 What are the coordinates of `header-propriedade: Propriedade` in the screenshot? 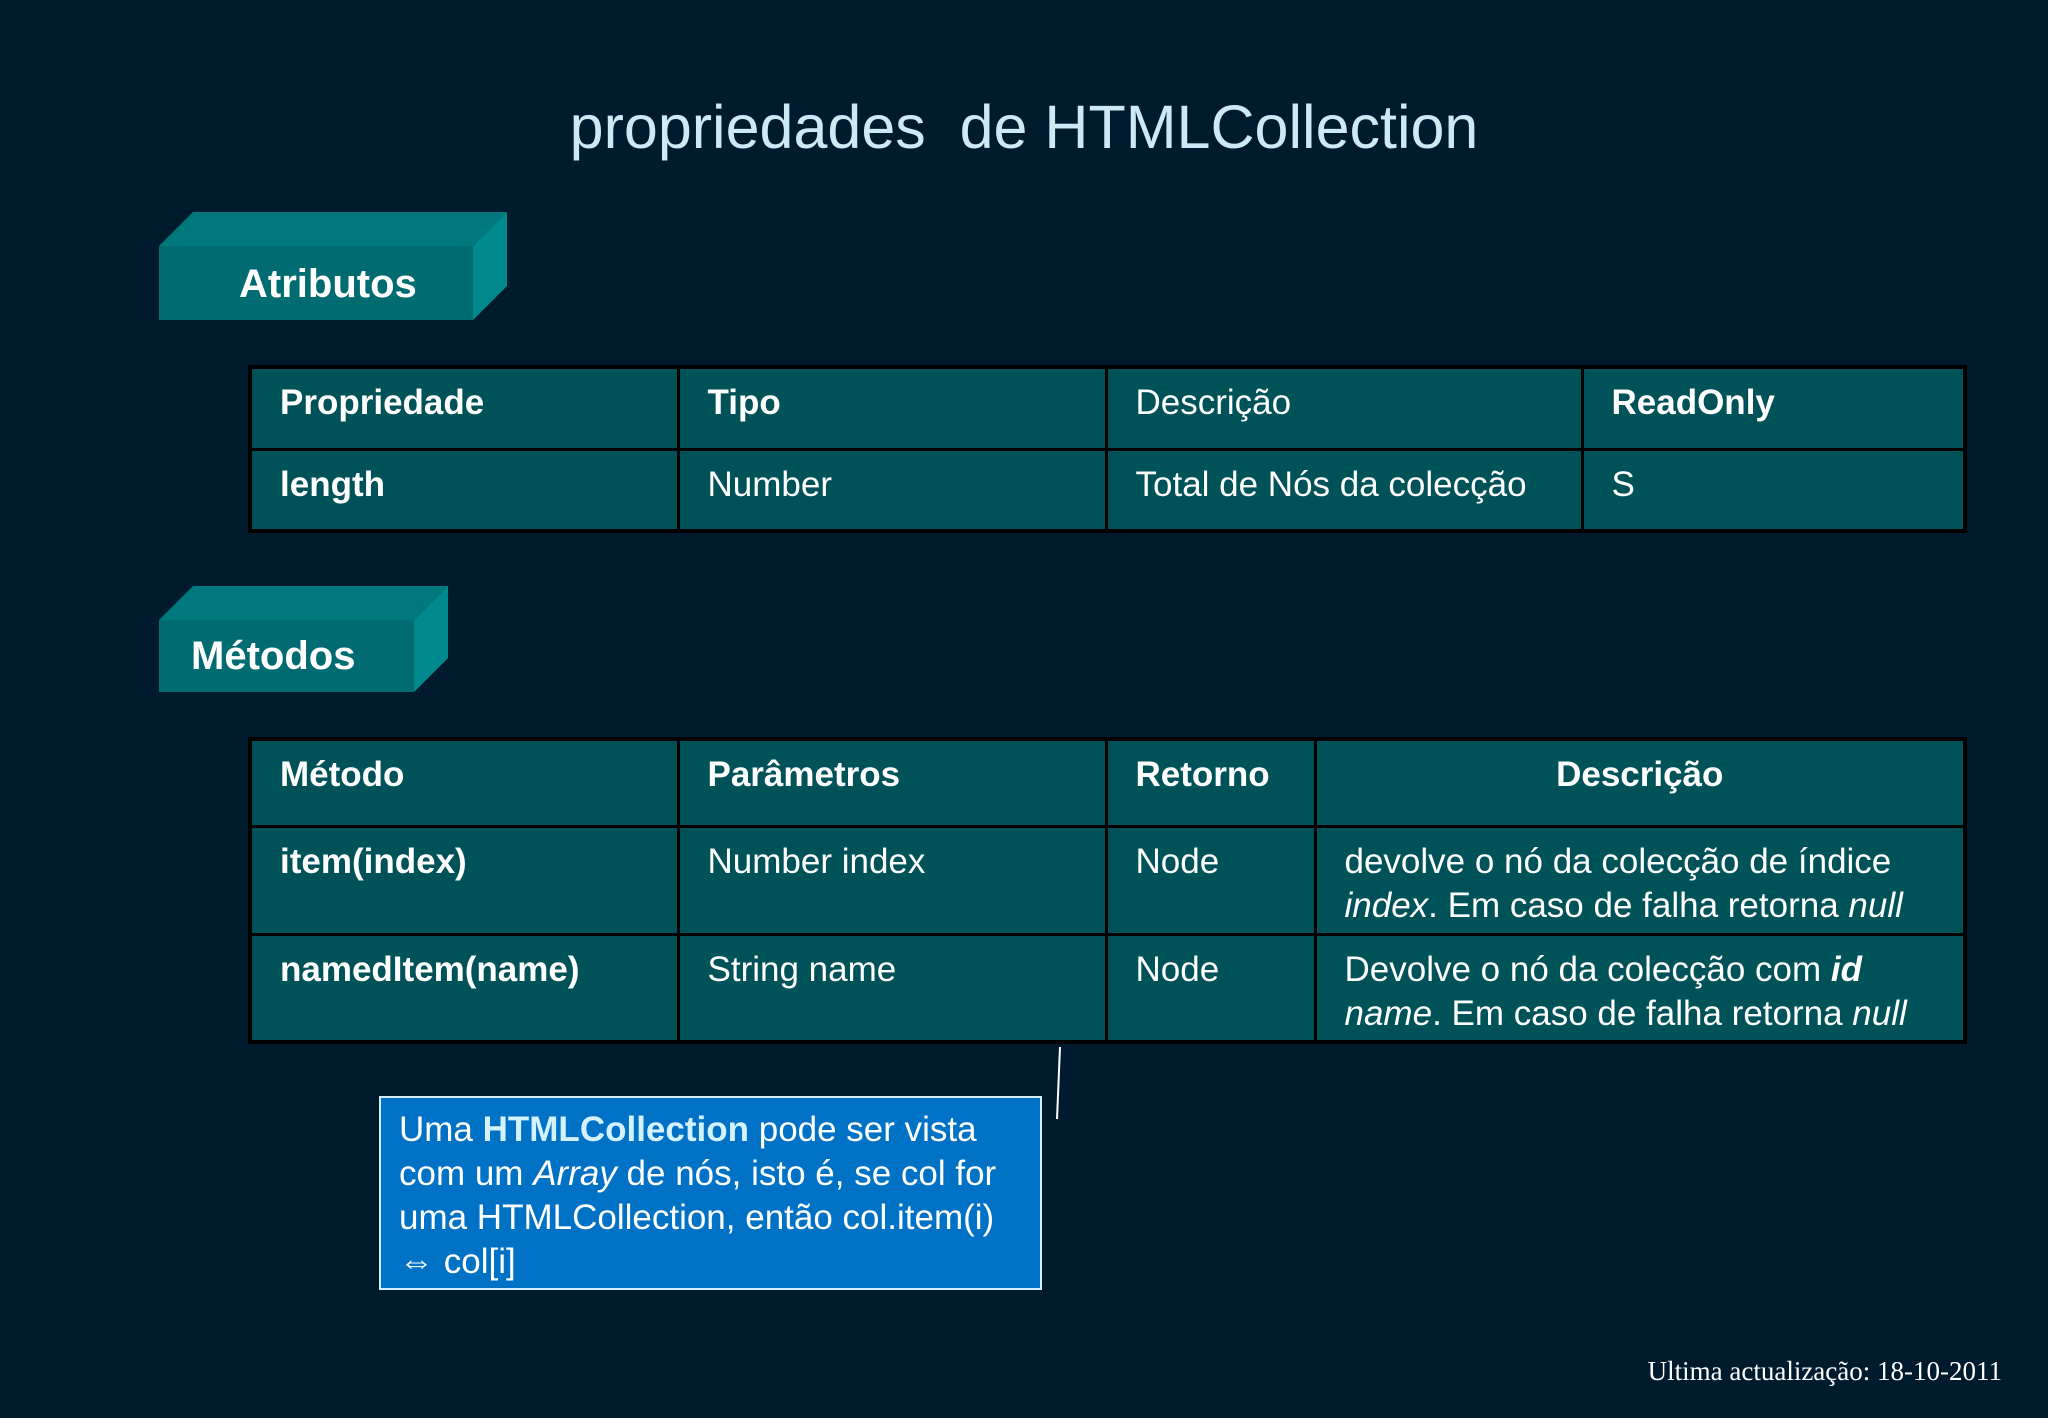 It's located at (464, 408).